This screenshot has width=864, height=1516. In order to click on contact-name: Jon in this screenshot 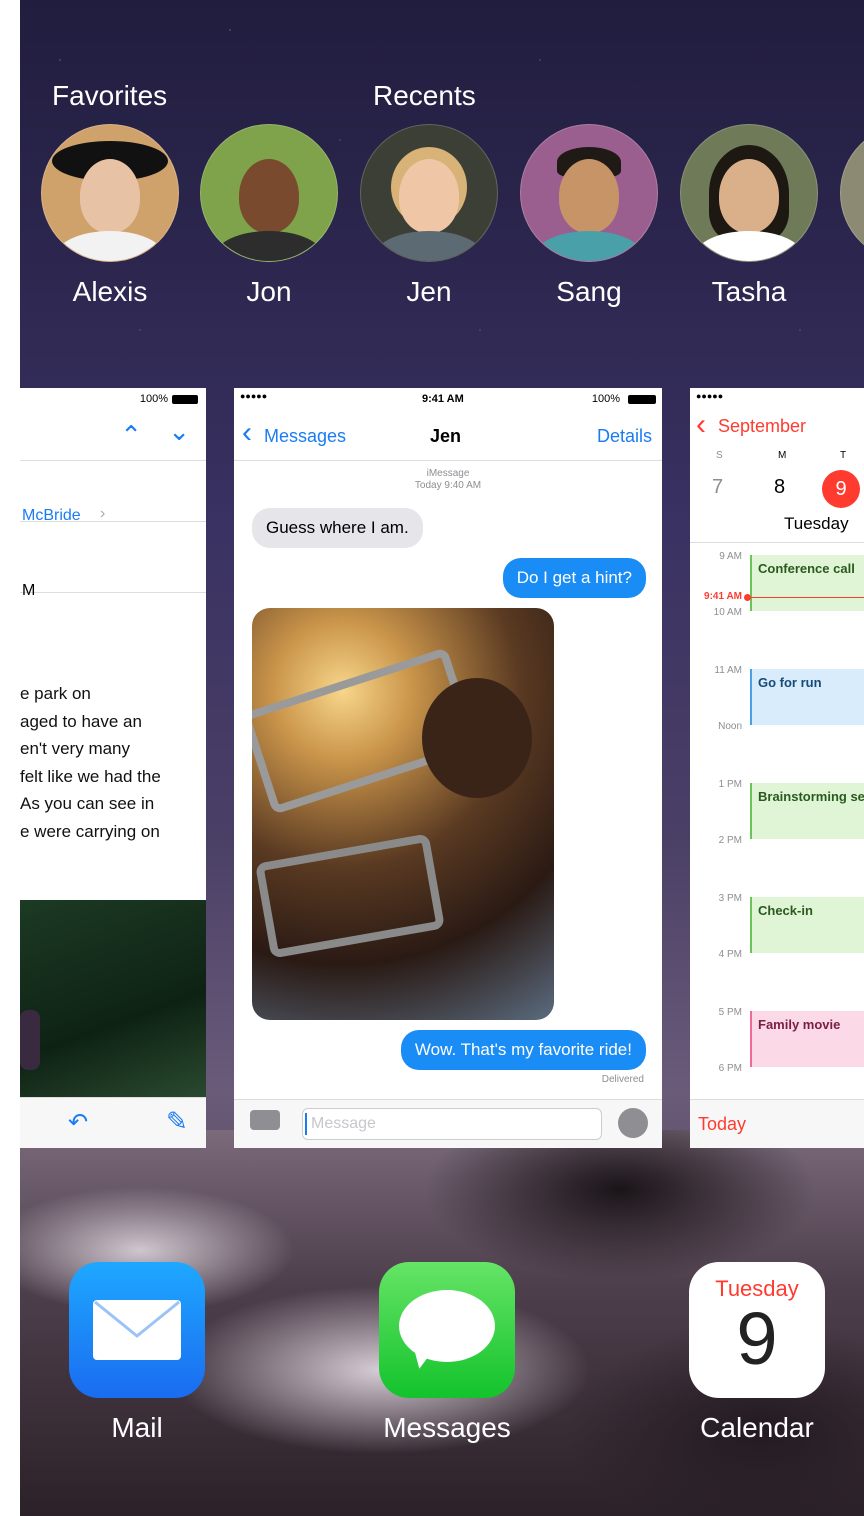, I will do `click(269, 291)`.